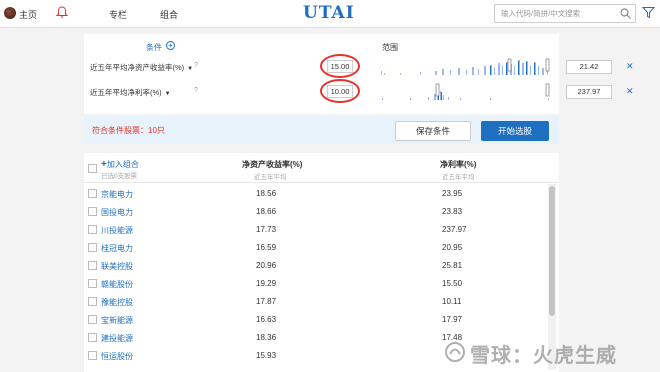  Describe the element at coordinates (117, 338) in the screenshot. I see `stock-name-link: 建投能源` at that location.